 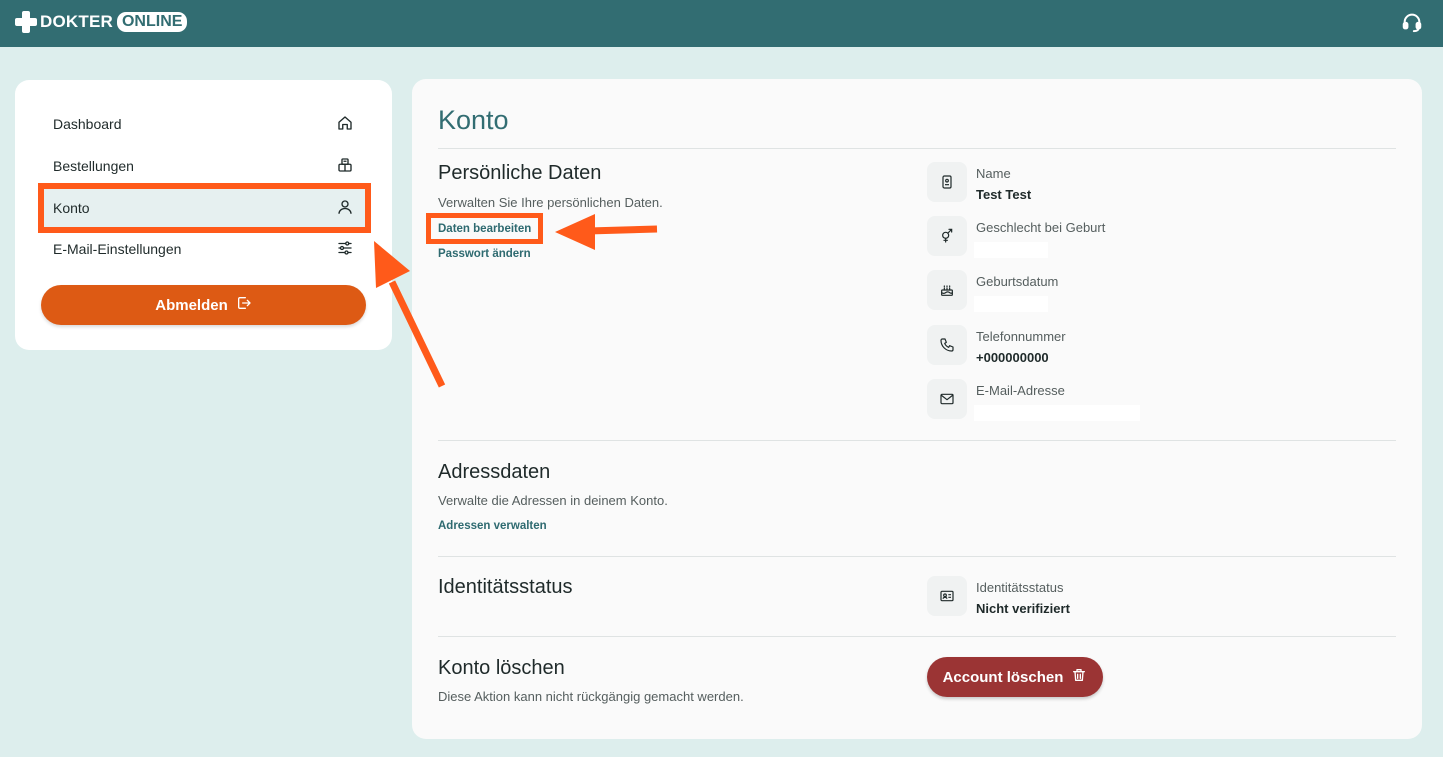 What do you see at coordinates (993, 173) in the screenshot?
I see `field-label: Name` at bounding box center [993, 173].